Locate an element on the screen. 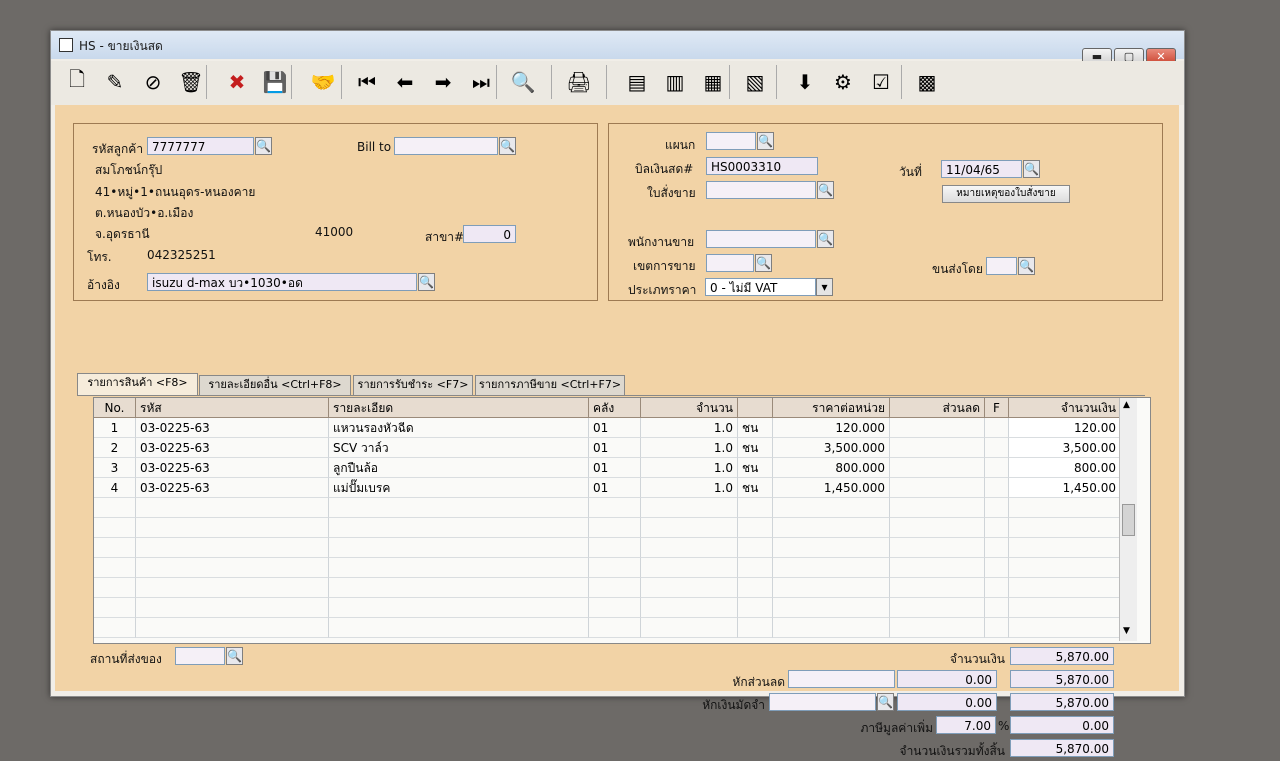 The height and width of the screenshot is (761, 1280). table-cell: แหวนรองหัวฉีด is located at coordinates (459, 428).